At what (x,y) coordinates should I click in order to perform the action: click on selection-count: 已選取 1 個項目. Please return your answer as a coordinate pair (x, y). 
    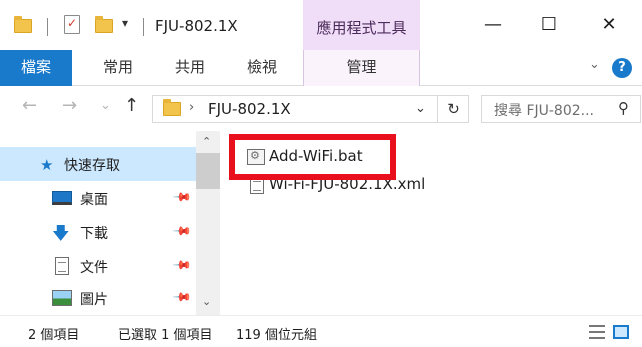
    Looking at the image, I should click on (165, 335).